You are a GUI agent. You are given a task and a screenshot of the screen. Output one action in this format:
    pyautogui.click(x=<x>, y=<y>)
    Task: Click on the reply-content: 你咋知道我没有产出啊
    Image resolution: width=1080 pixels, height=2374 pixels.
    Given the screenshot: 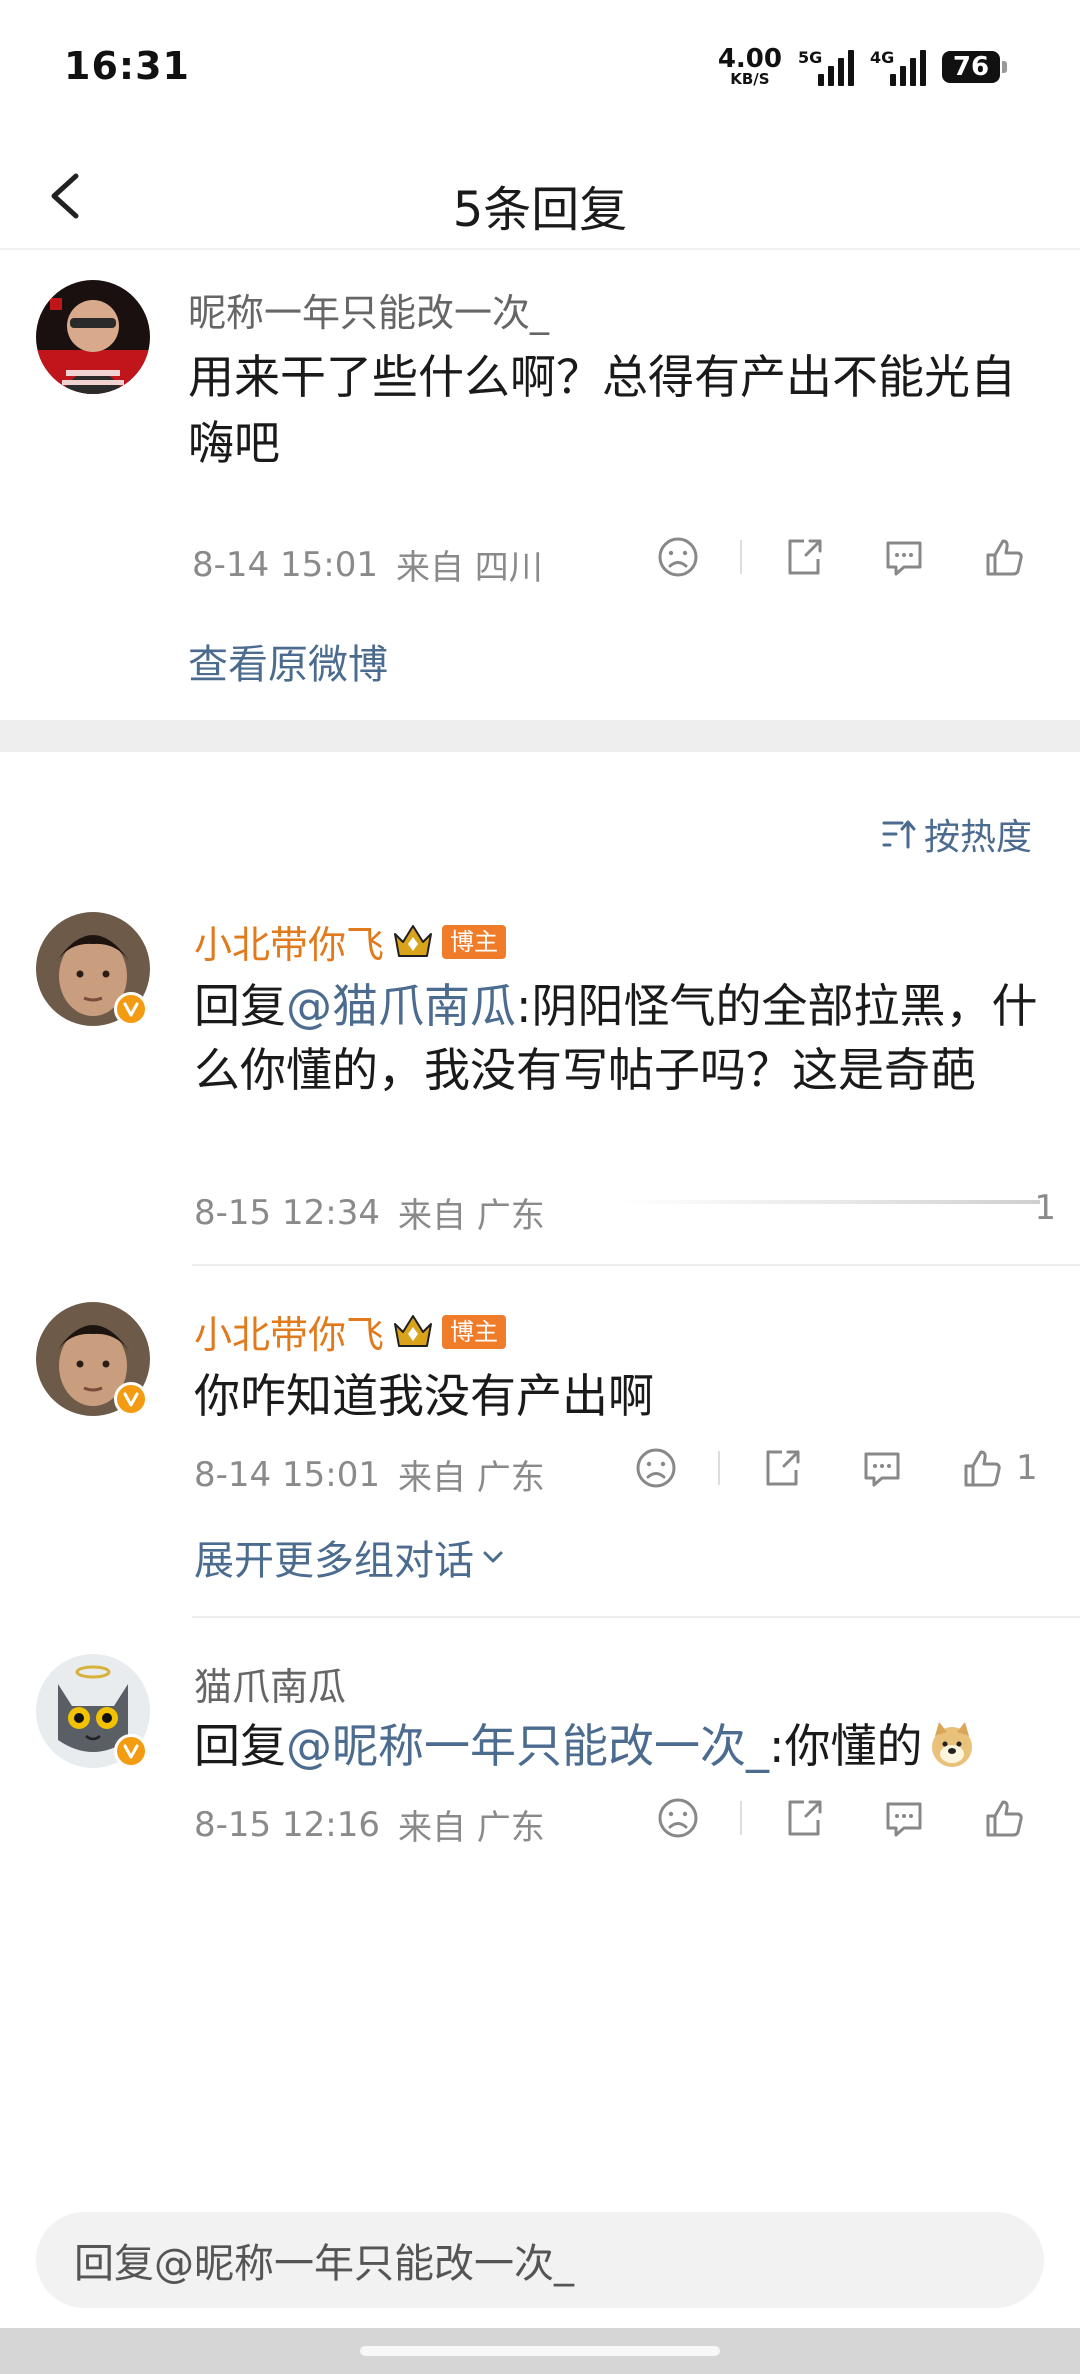 What is the action you would take?
    pyautogui.click(x=424, y=1396)
    